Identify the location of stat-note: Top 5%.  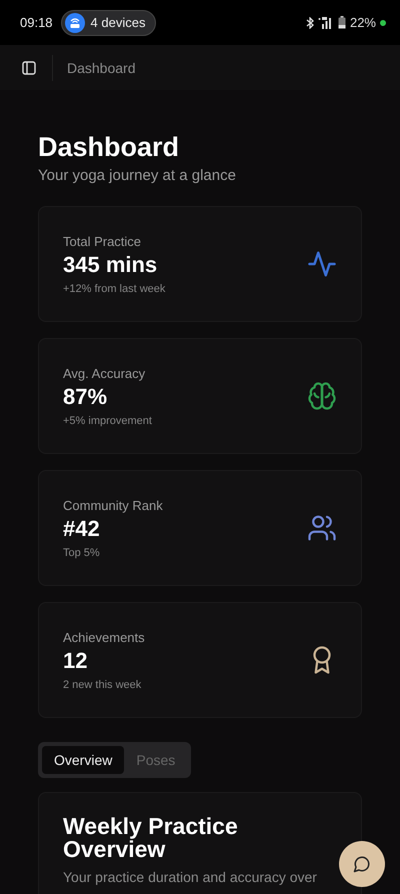
(82, 552).